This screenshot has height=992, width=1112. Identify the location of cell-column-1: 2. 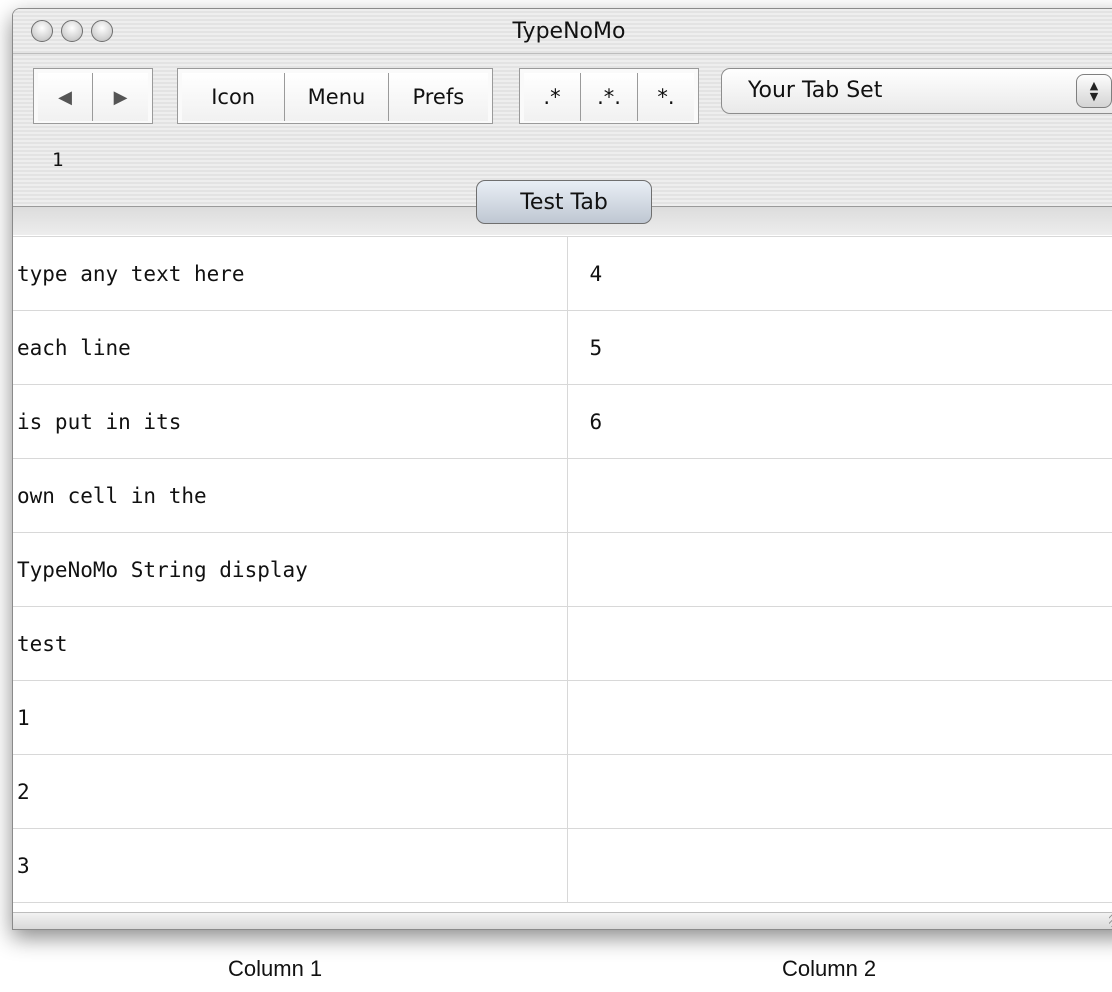
(290, 791).